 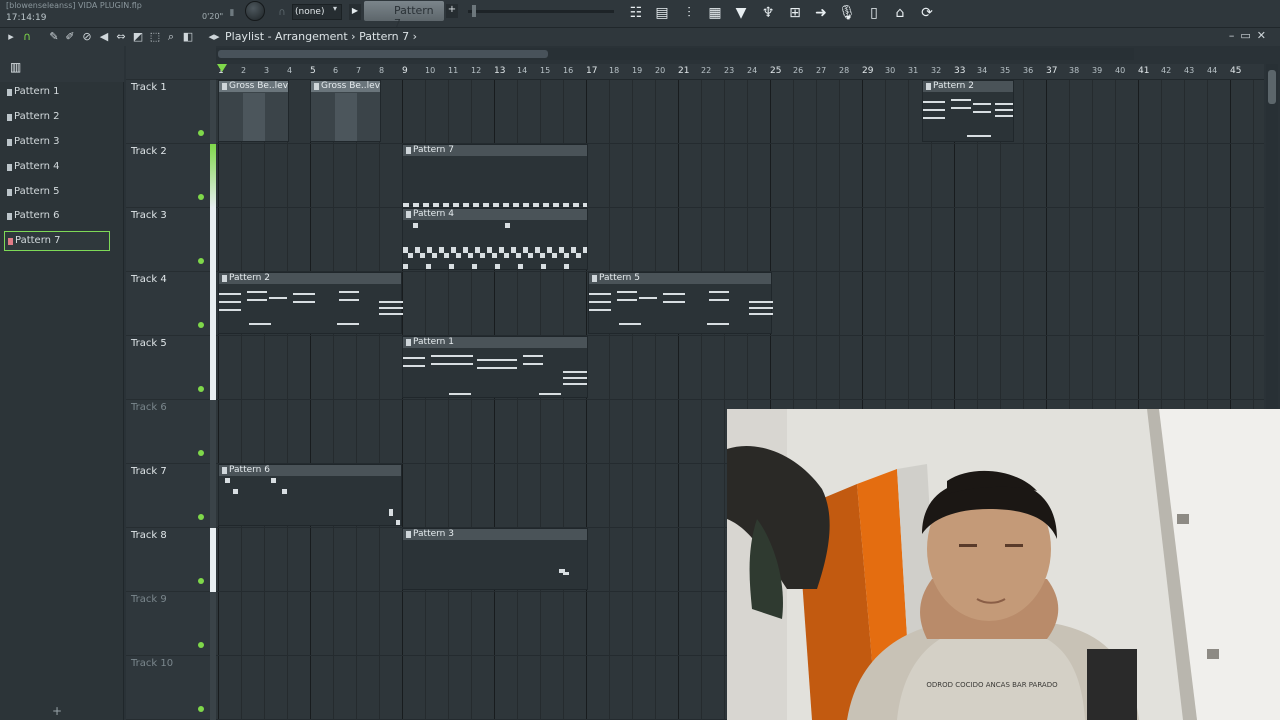 What do you see at coordinates (310, 495) in the screenshot?
I see `pattern-clip: Pattern 6` at bounding box center [310, 495].